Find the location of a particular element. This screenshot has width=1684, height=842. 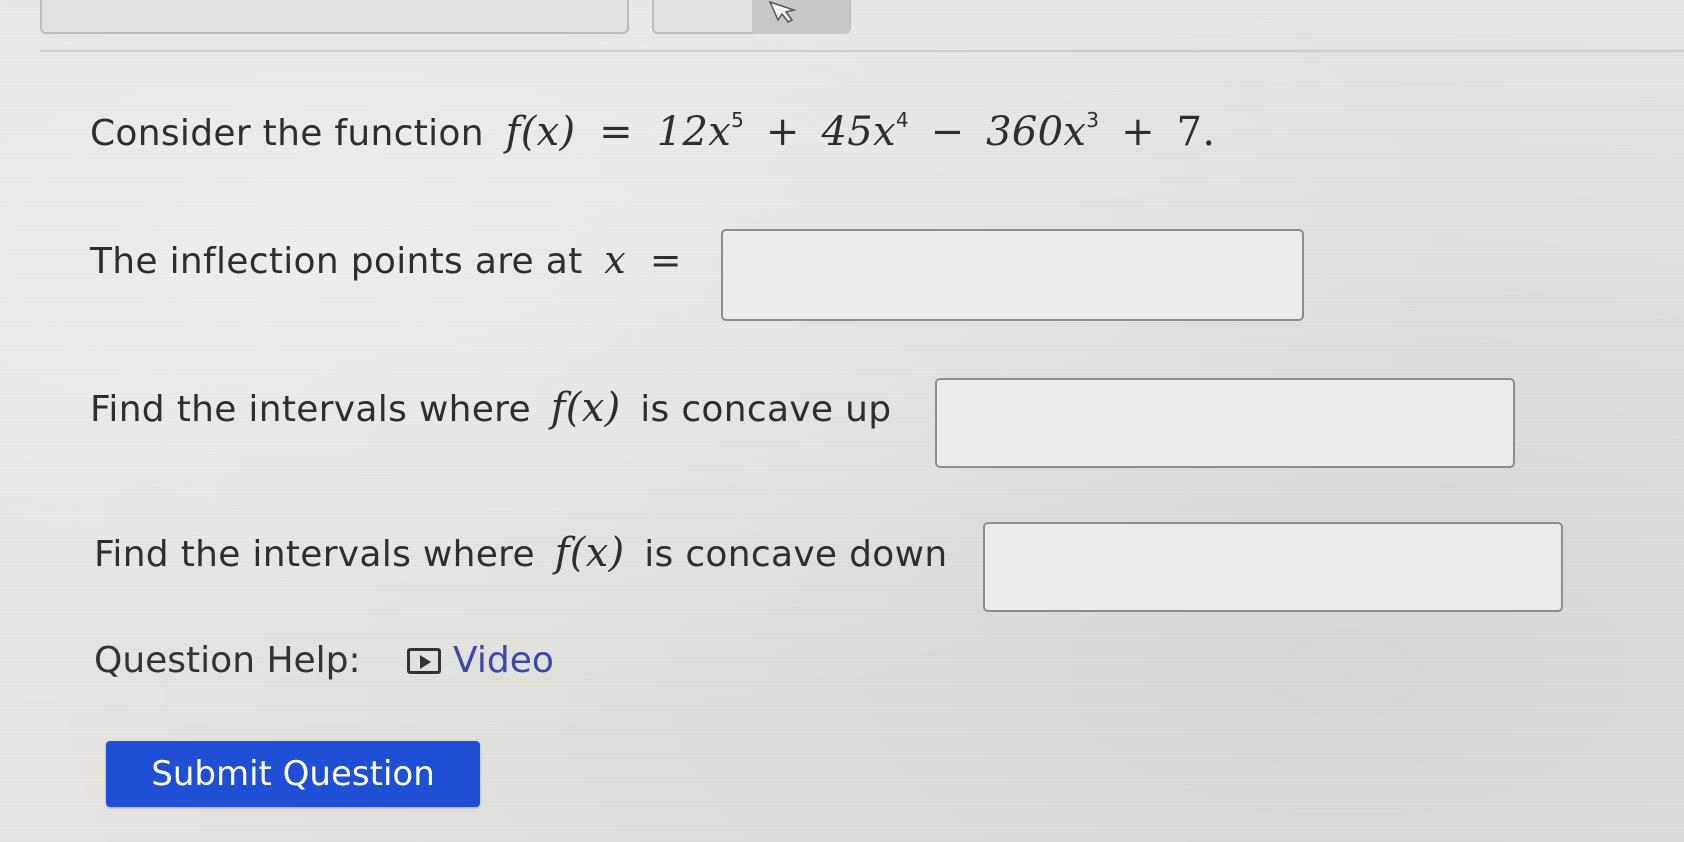

concave-up-prefix: Find the intervals where is located at coordinates (310, 409).